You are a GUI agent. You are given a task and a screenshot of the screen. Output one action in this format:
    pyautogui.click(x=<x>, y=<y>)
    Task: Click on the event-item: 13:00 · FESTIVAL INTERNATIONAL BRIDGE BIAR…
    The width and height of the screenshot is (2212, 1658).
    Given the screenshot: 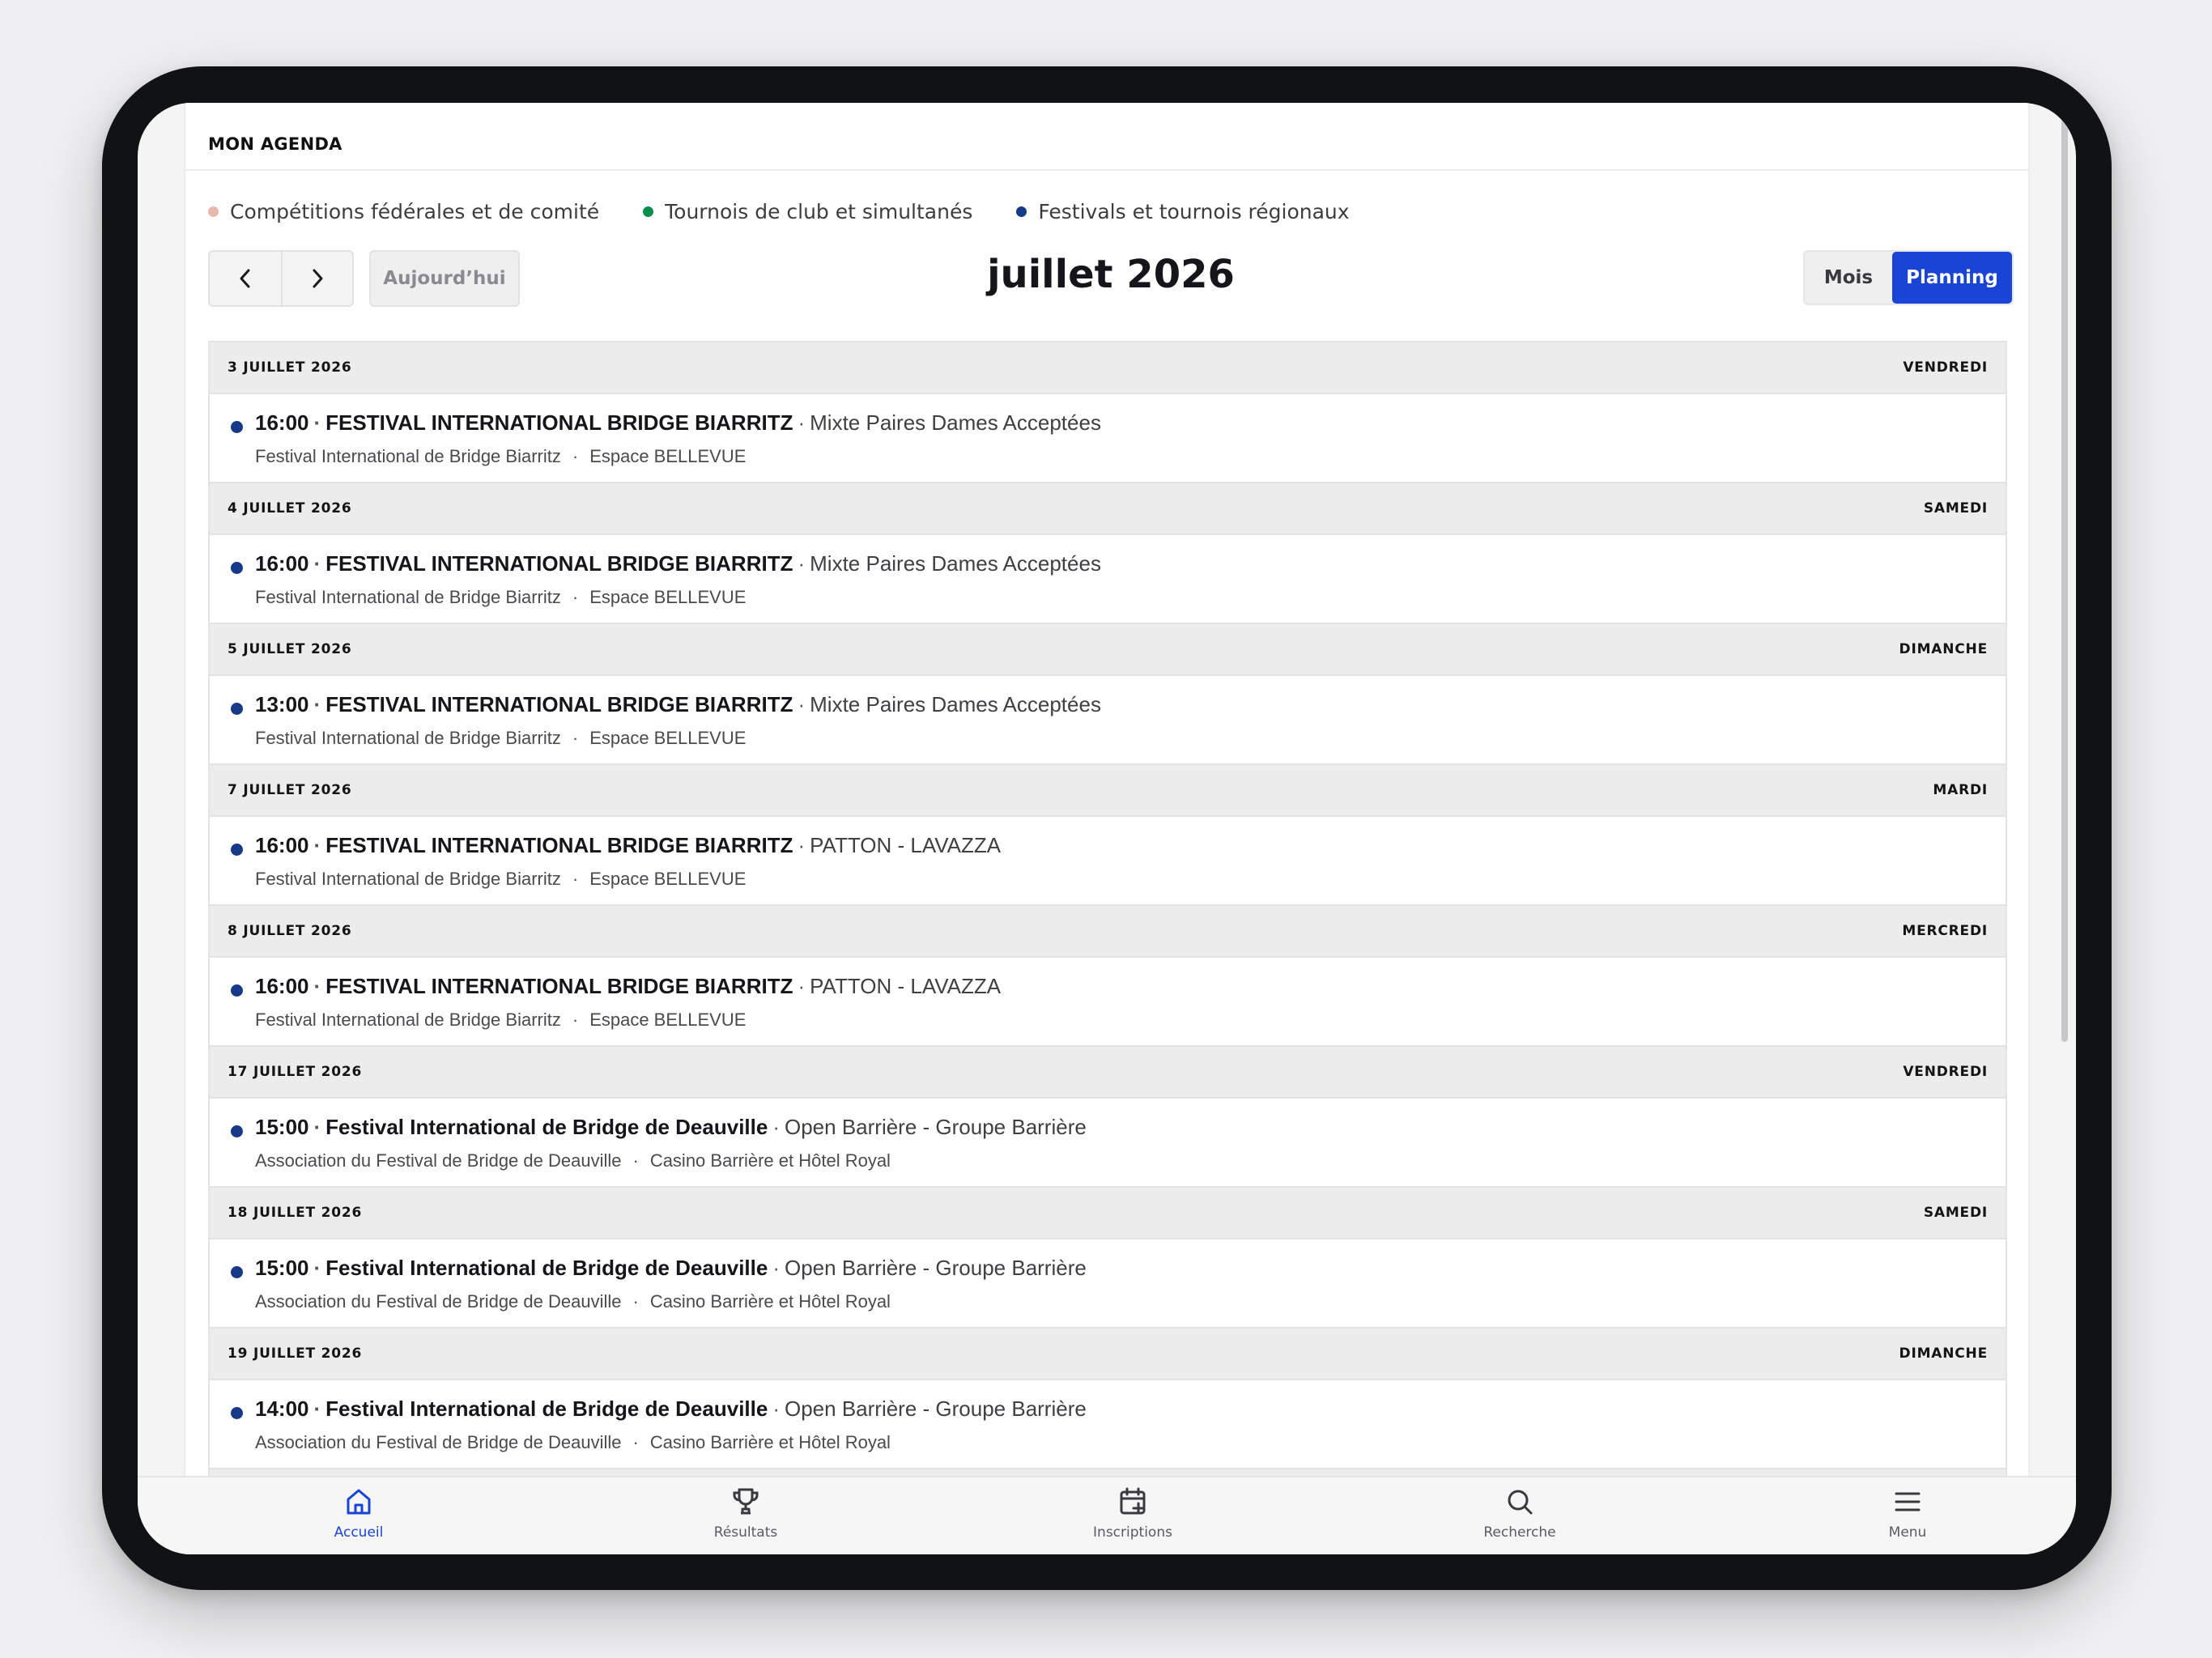 What is the action you would take?
    pyautogui.click(x=1108, y=720)
    